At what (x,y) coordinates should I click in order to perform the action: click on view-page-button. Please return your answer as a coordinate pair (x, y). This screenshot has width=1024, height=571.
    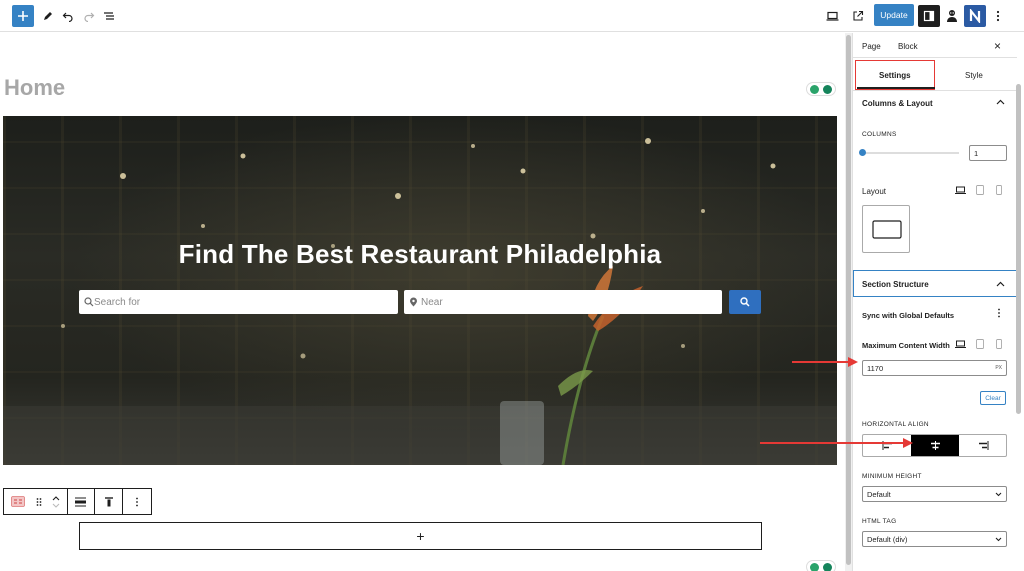
    Looking at the image, I should click on (858, 16).